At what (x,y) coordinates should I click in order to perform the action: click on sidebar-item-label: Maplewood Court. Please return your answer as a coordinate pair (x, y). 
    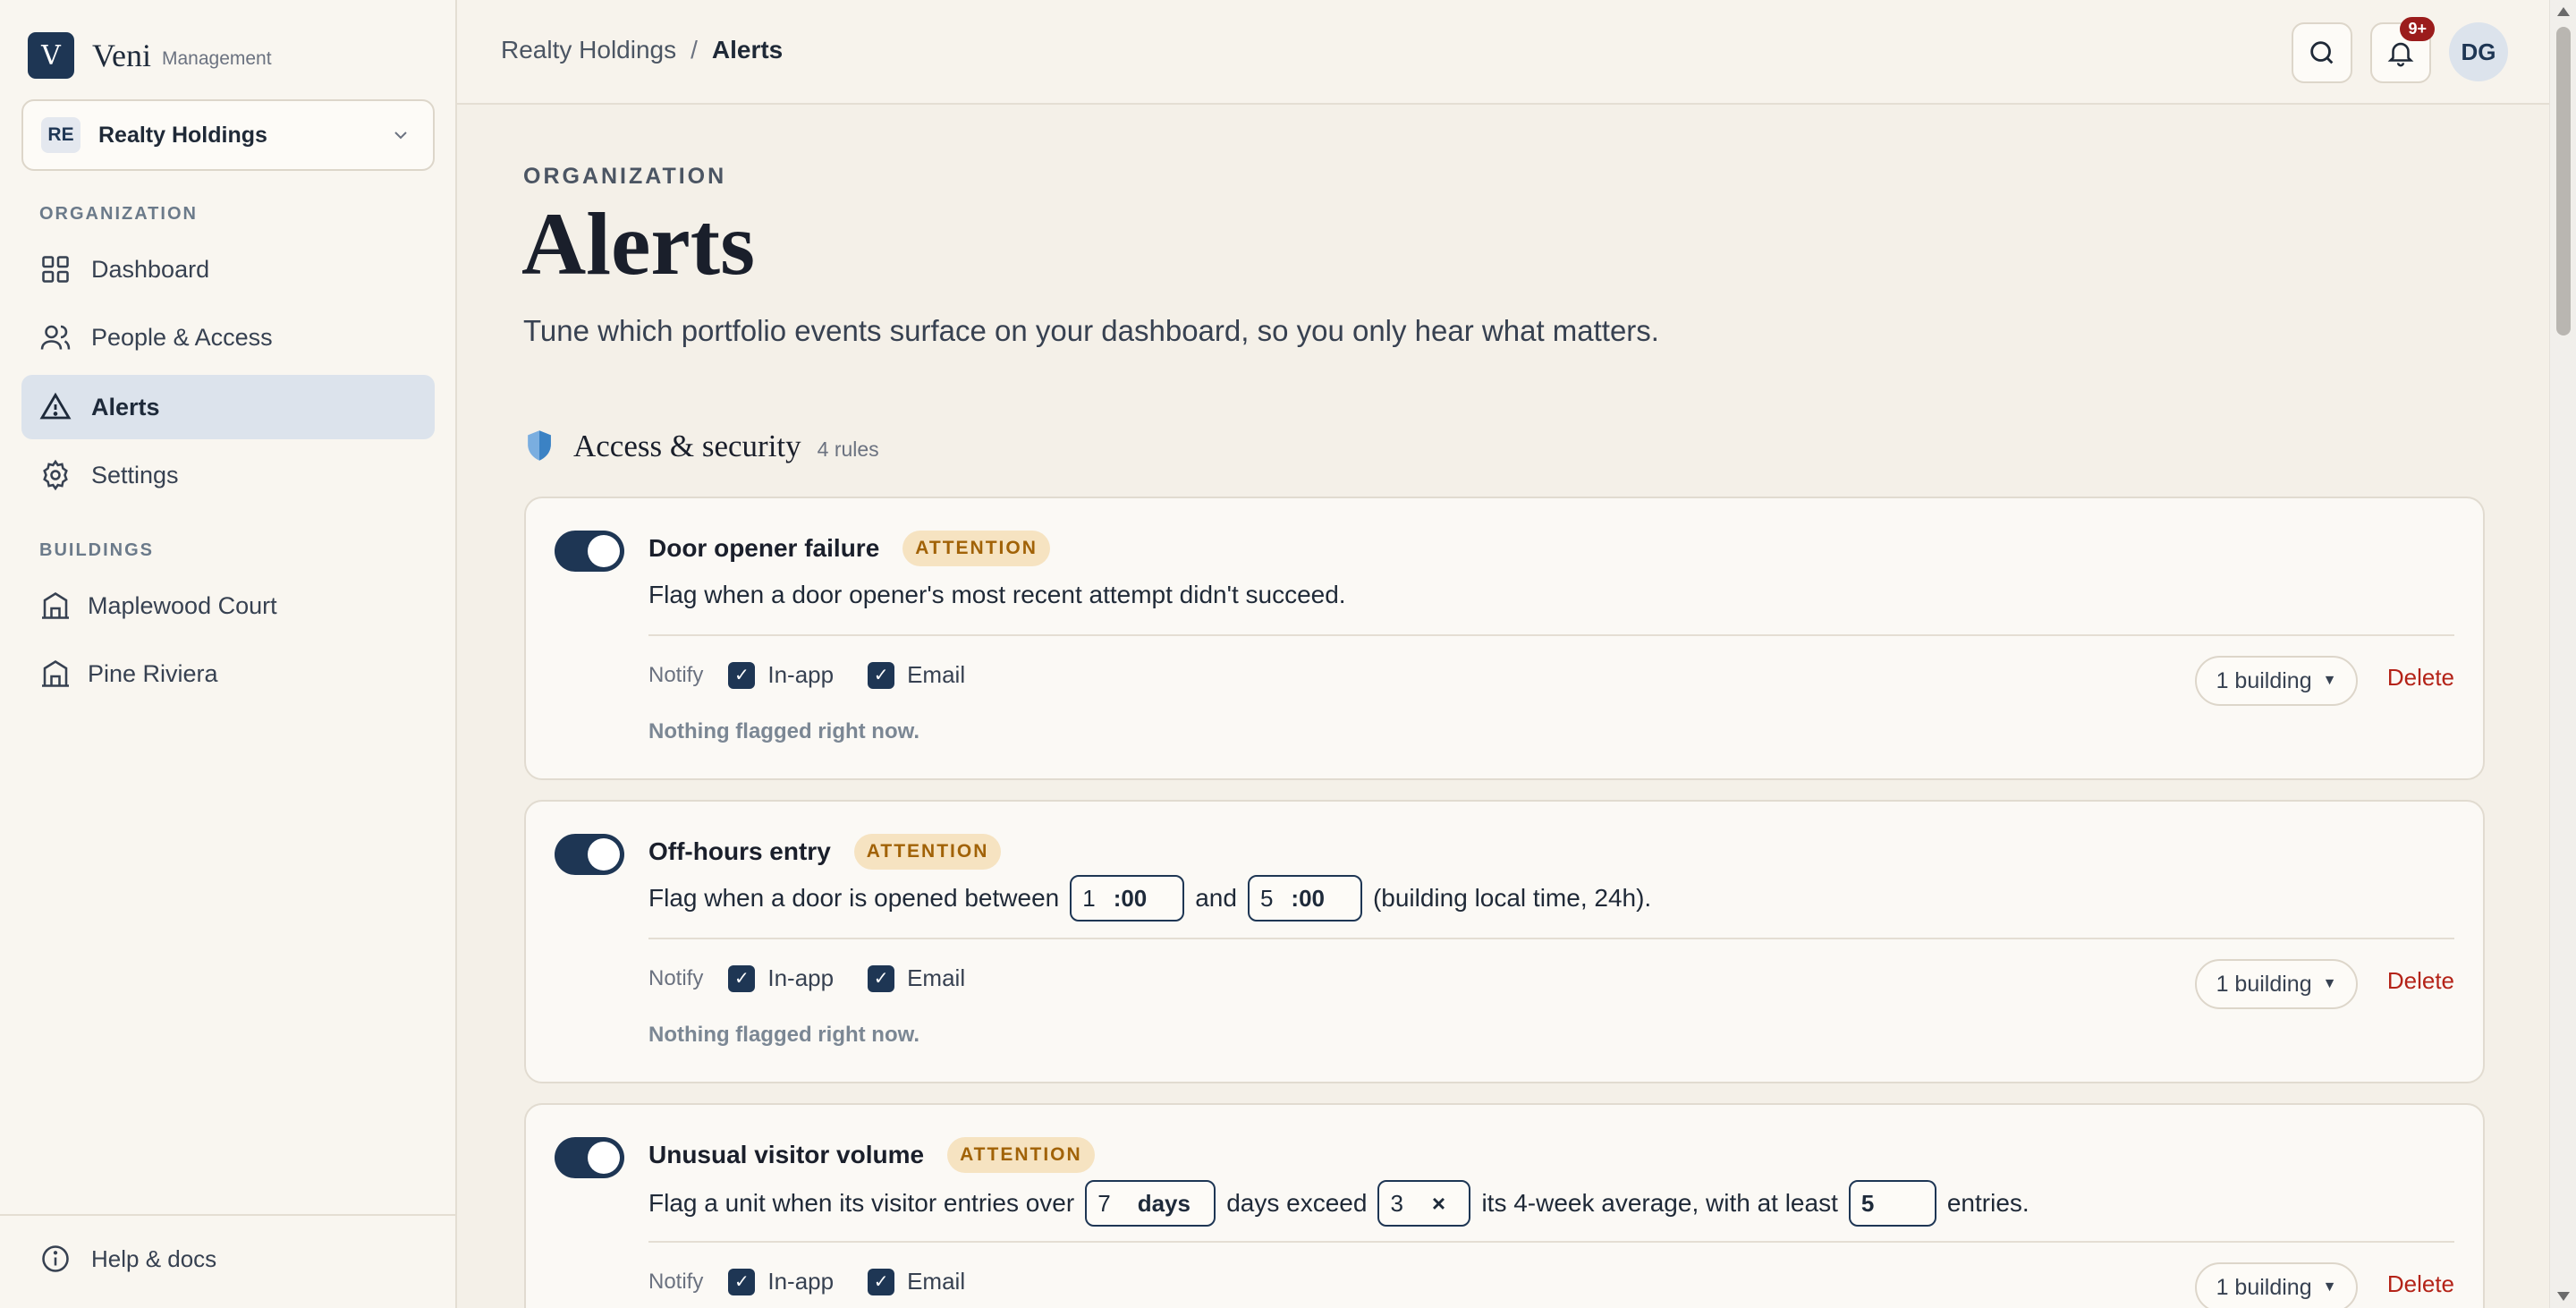
    Looking at the image, I should click on (182, 605).